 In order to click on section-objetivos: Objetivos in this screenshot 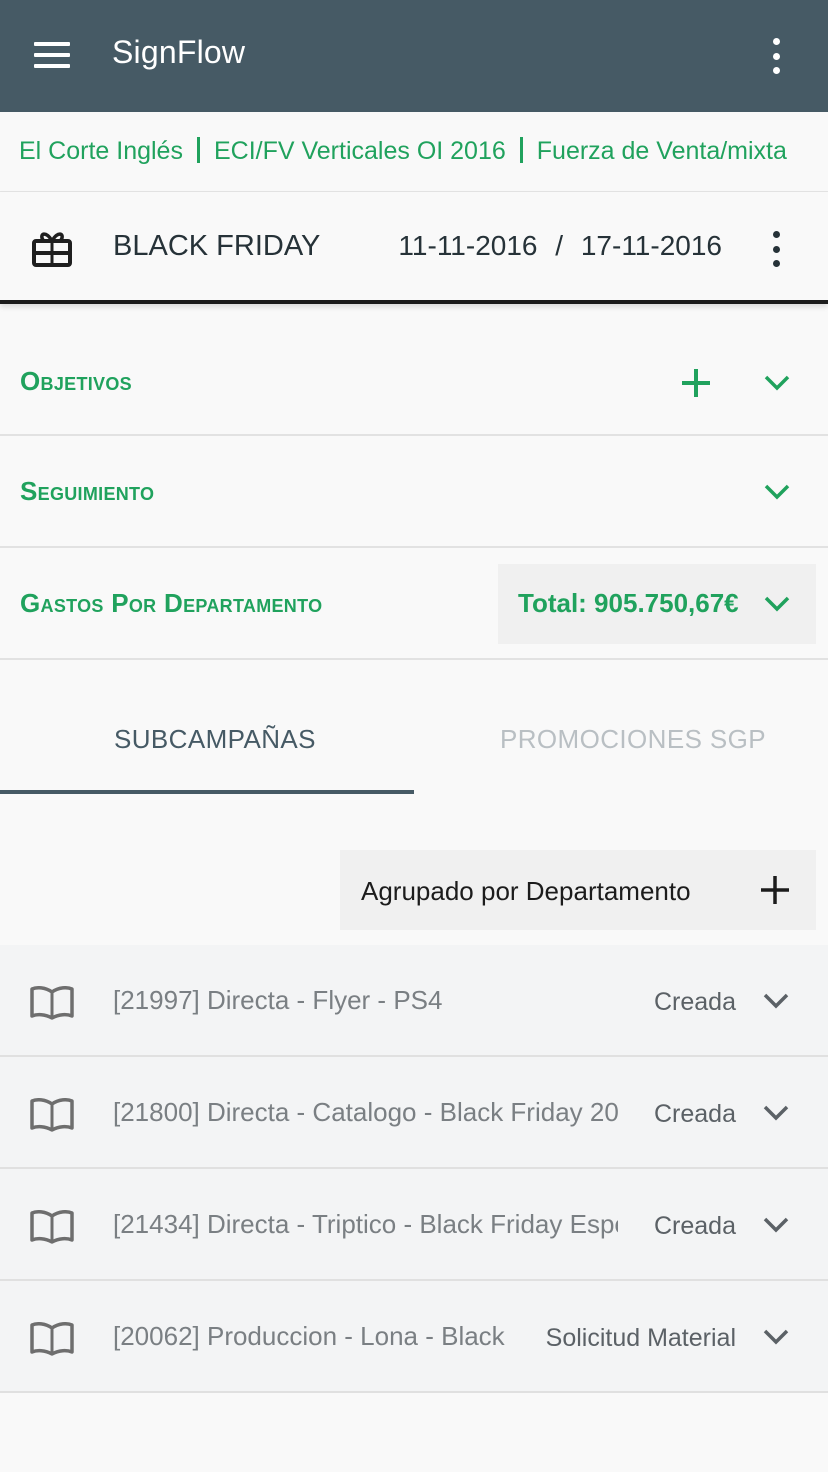, I will do `click(414, 378)`.